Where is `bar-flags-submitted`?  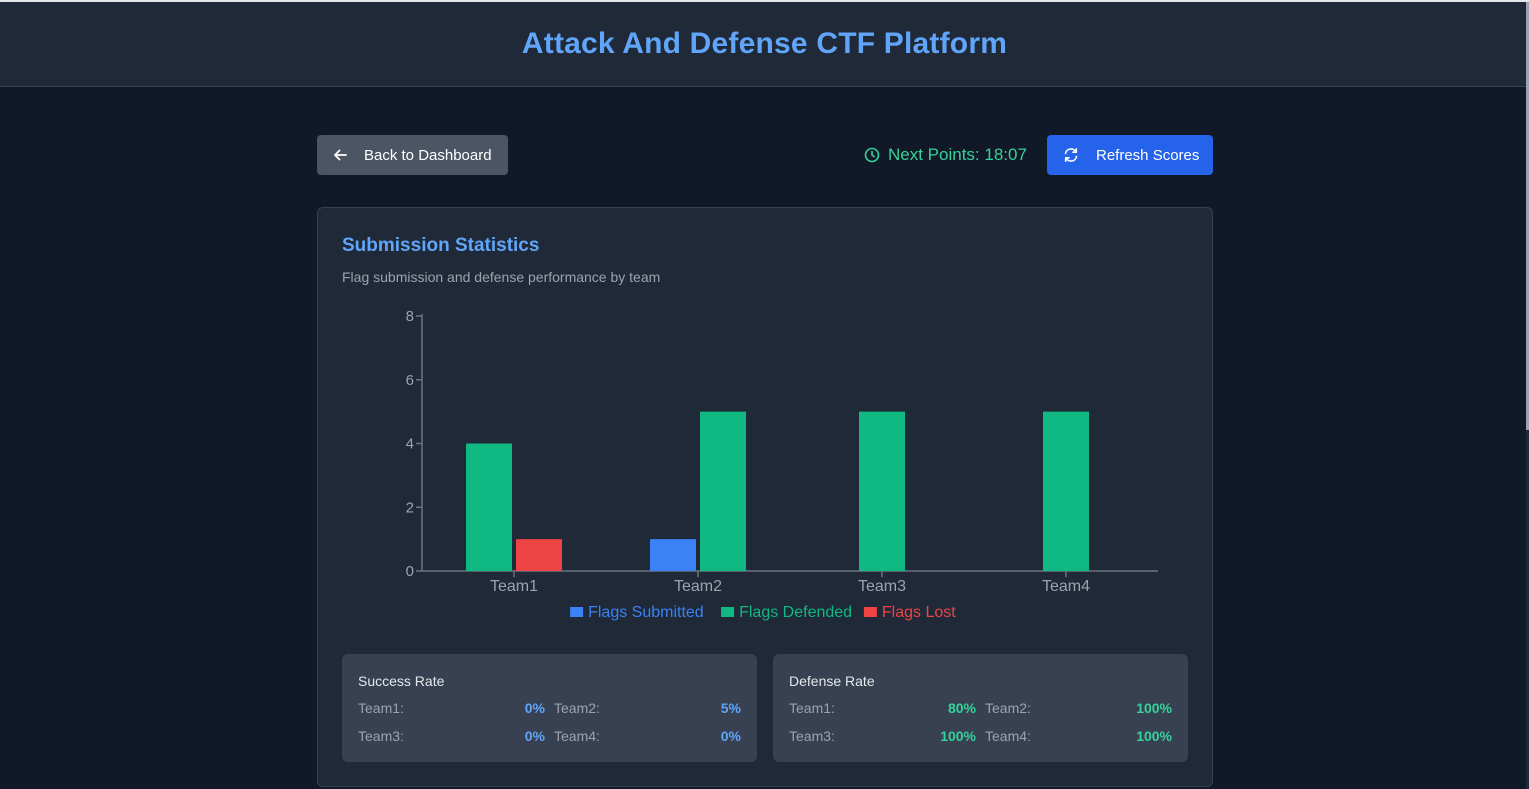
bar-flags-submitted is located at coordinates (673, 555).